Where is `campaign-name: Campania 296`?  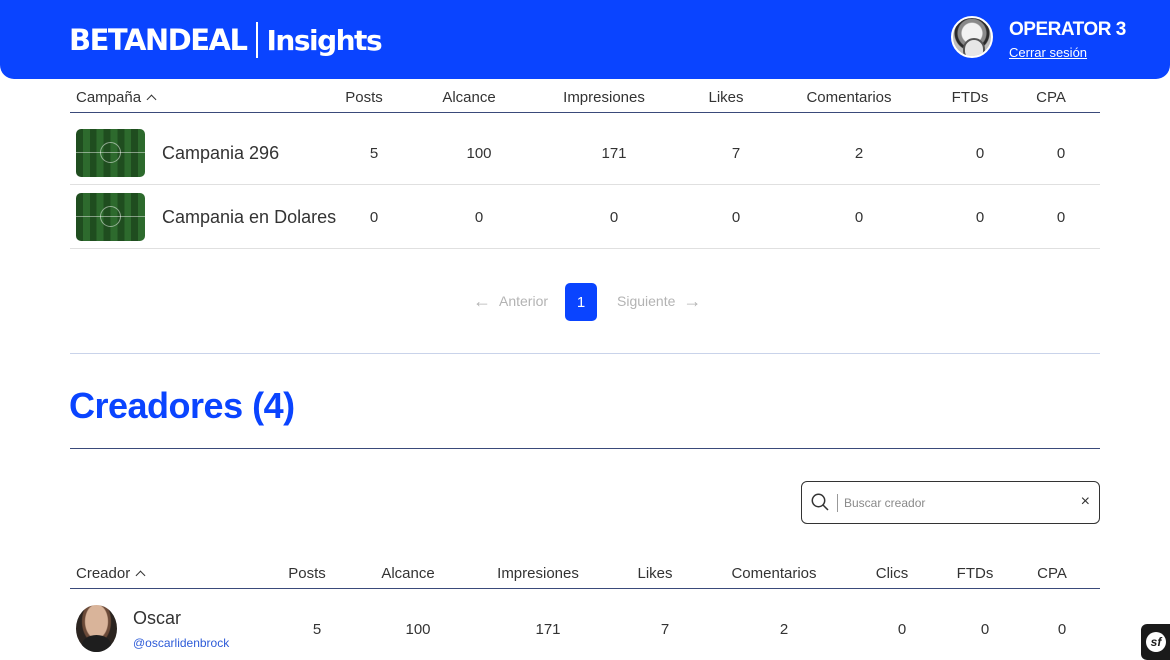 campaign-name: Campania 296 is located at coordinates (220, 153).